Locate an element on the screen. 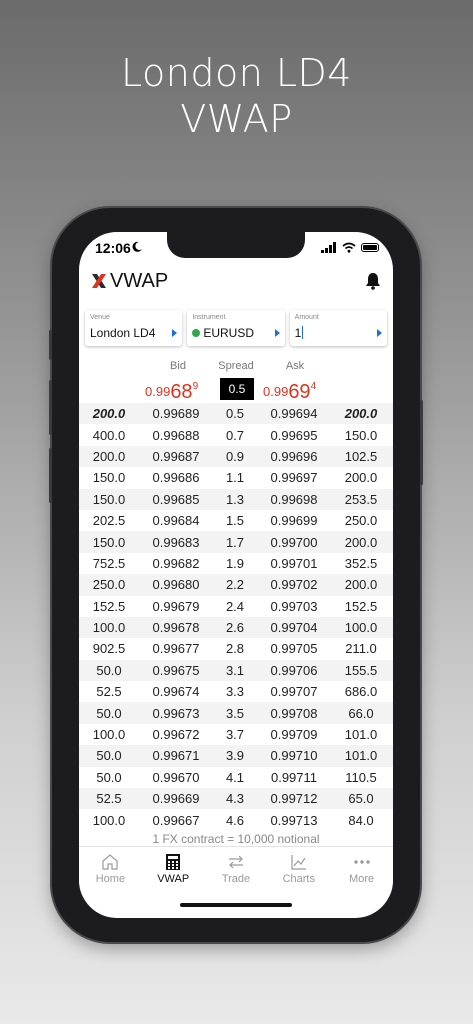 The width and height of the screenshot is (473, 1024). ask-quantity: 110.5 is located at coordinates (361, 777).